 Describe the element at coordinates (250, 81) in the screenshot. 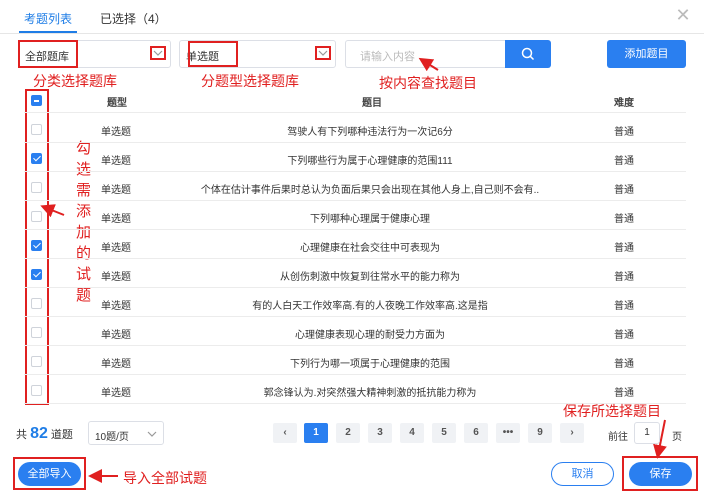

I see `annotation-type: 分题型选择题库` at that location.